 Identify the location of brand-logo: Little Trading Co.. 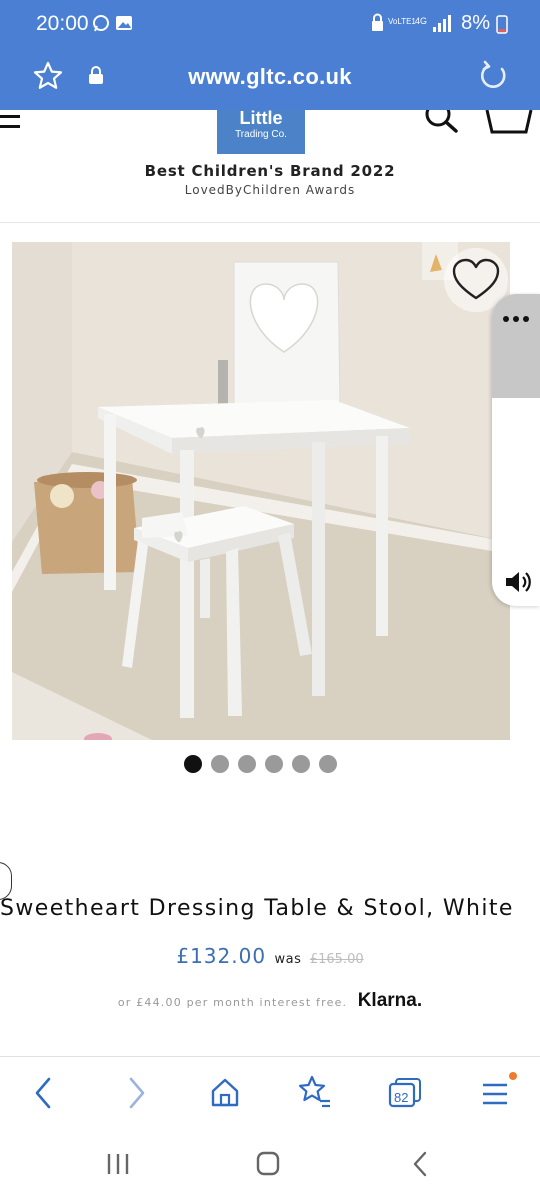
(261, 131).